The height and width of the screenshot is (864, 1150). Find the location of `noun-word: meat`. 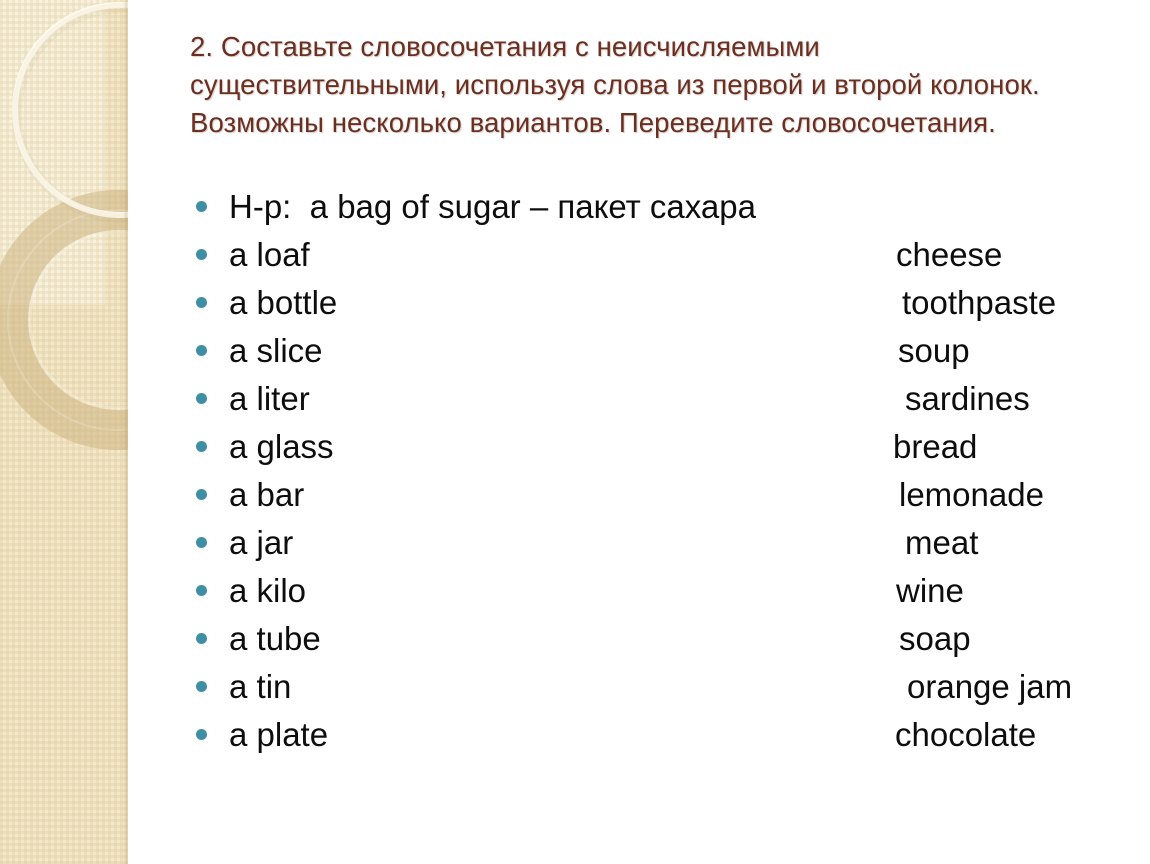

noun-word: meat is located at coordinates (942, 542).